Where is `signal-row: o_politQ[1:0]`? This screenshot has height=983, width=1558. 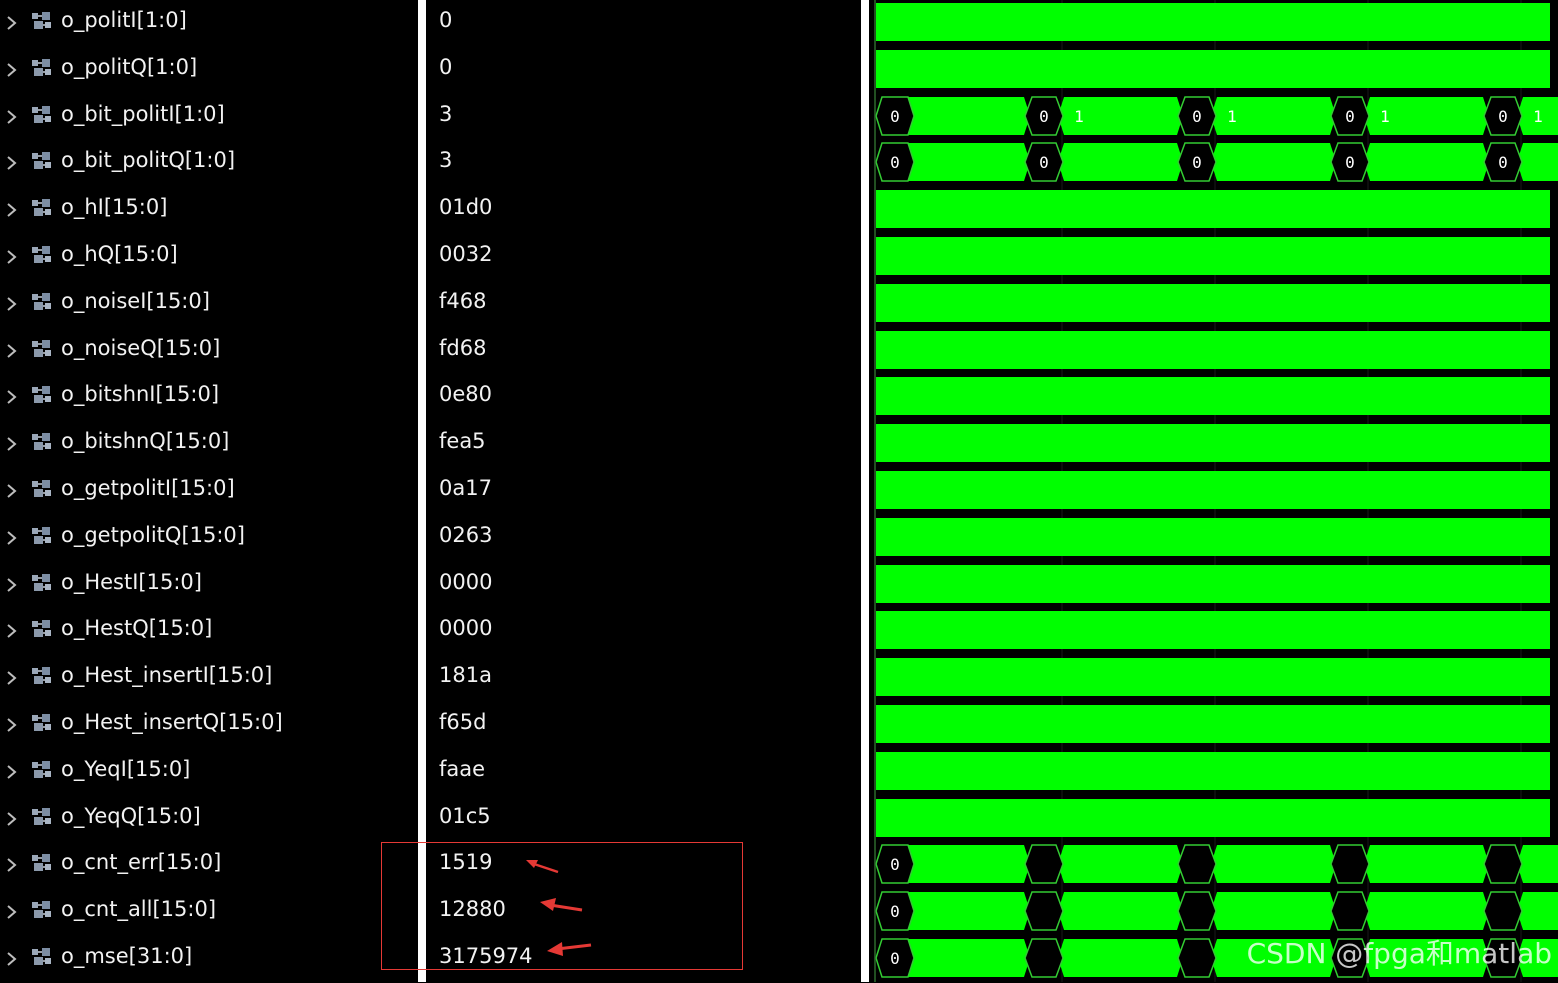
signal-row: o_politQ[1:0] is located at coordinates (209, 70).